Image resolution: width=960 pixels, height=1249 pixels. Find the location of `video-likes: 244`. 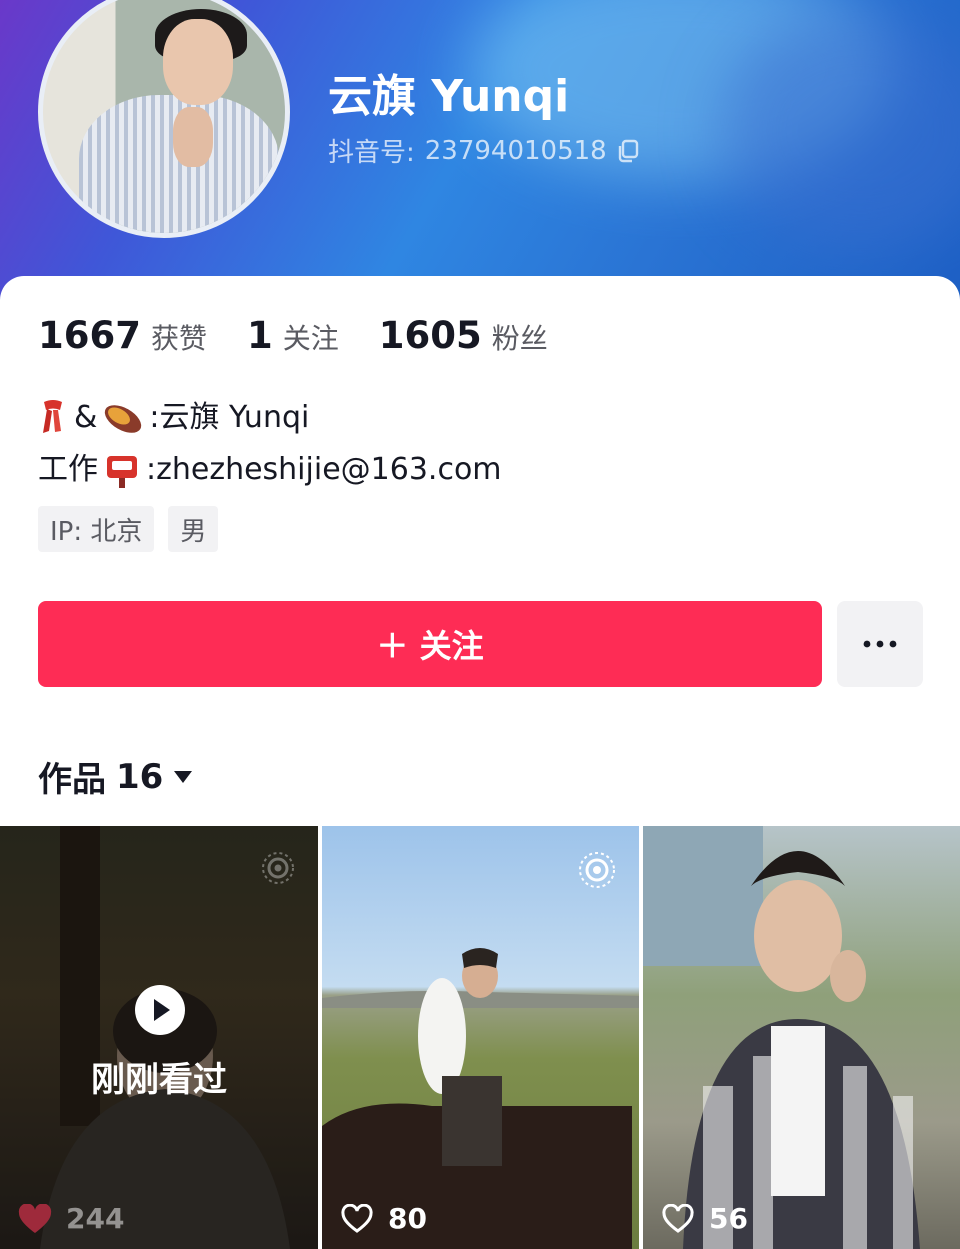

video-likes: 244 is located at coordinates (71, 1218).